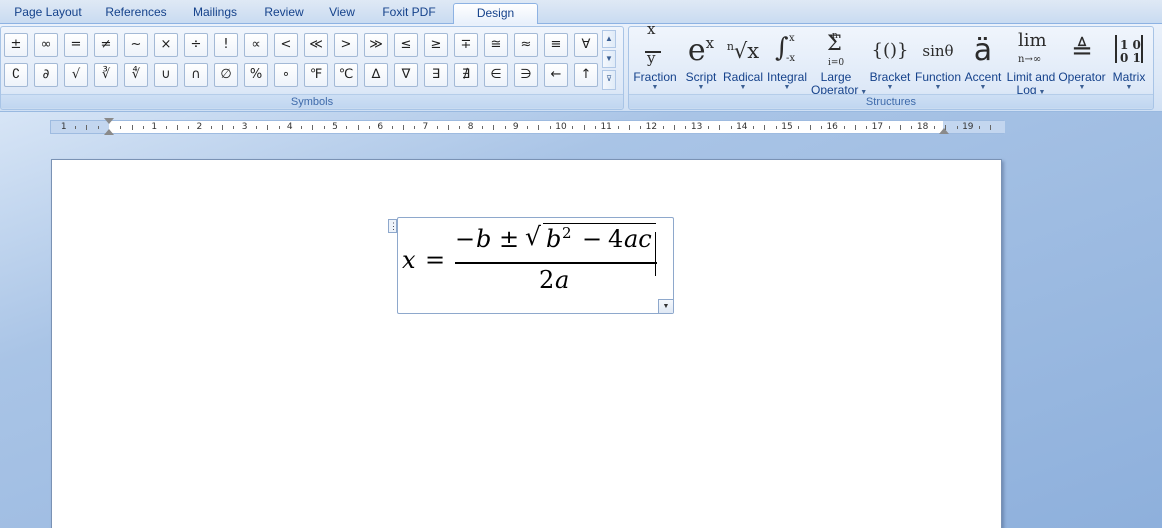 The image size is (1162, 528). Describe the element at coordinates (526, 45) in the screenshot. I see `symbol-button: ≈` at that location.